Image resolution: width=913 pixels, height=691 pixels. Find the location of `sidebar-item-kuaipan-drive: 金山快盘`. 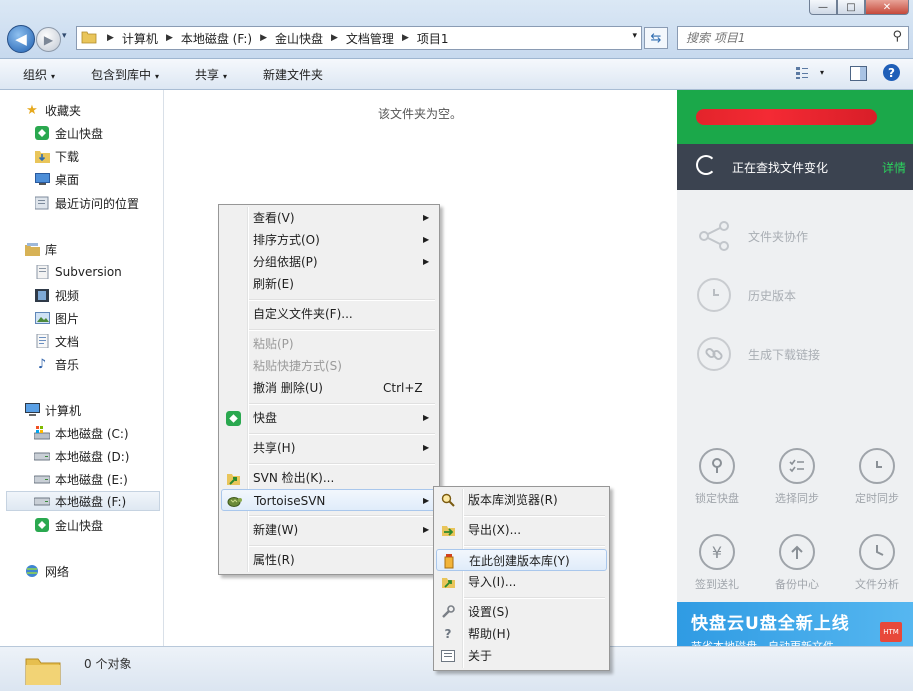

sidebar-item-kuaipan-drive: 金山快盘 is located at coordinates (68, 525).